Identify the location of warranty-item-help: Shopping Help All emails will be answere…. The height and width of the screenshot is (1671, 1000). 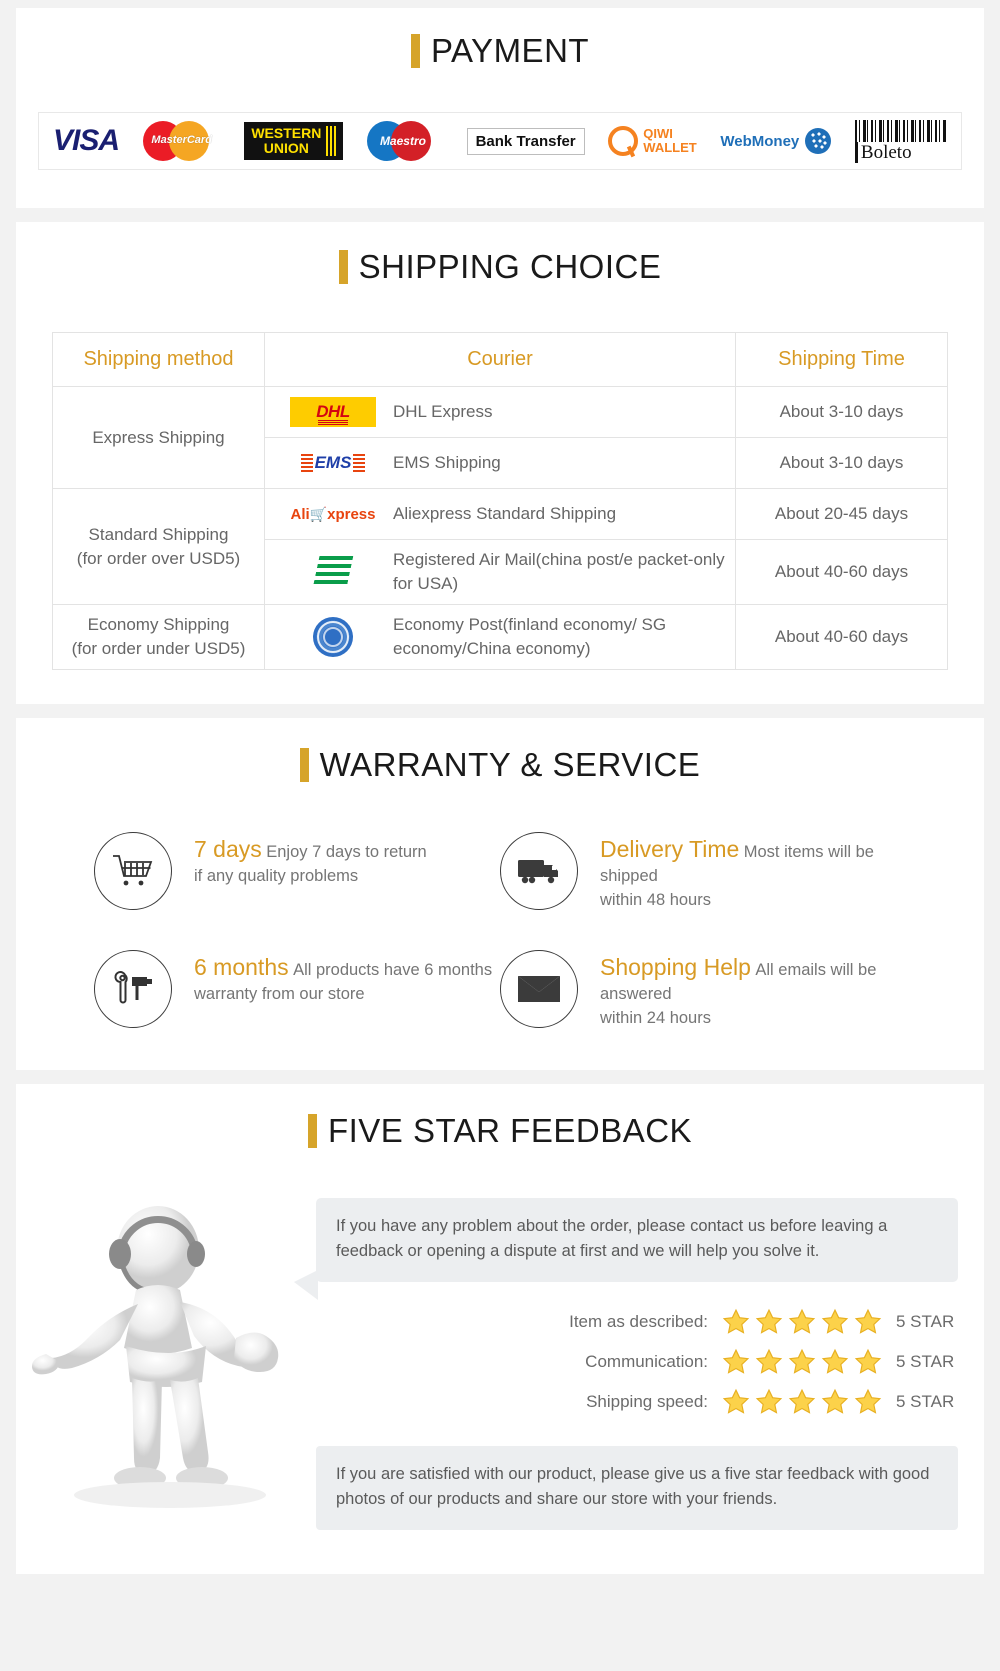
(703, 990).